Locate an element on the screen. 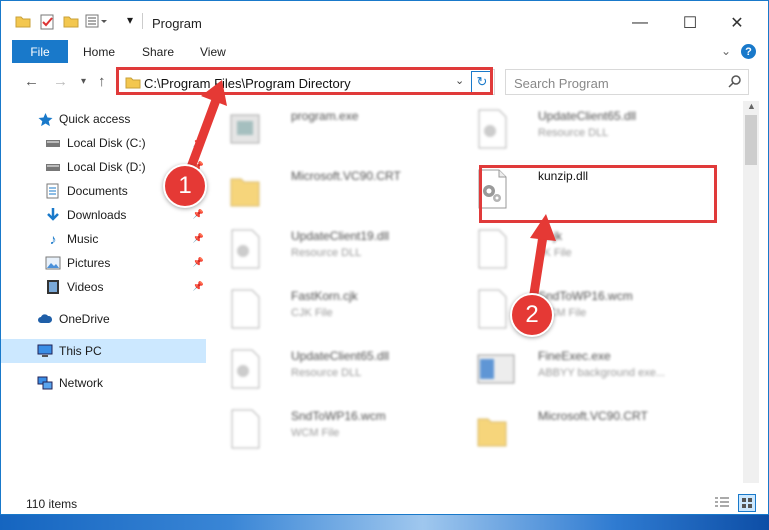 This screenshot has height=530, width=769. file-type: CJK File is located at coordinates (312, 313).